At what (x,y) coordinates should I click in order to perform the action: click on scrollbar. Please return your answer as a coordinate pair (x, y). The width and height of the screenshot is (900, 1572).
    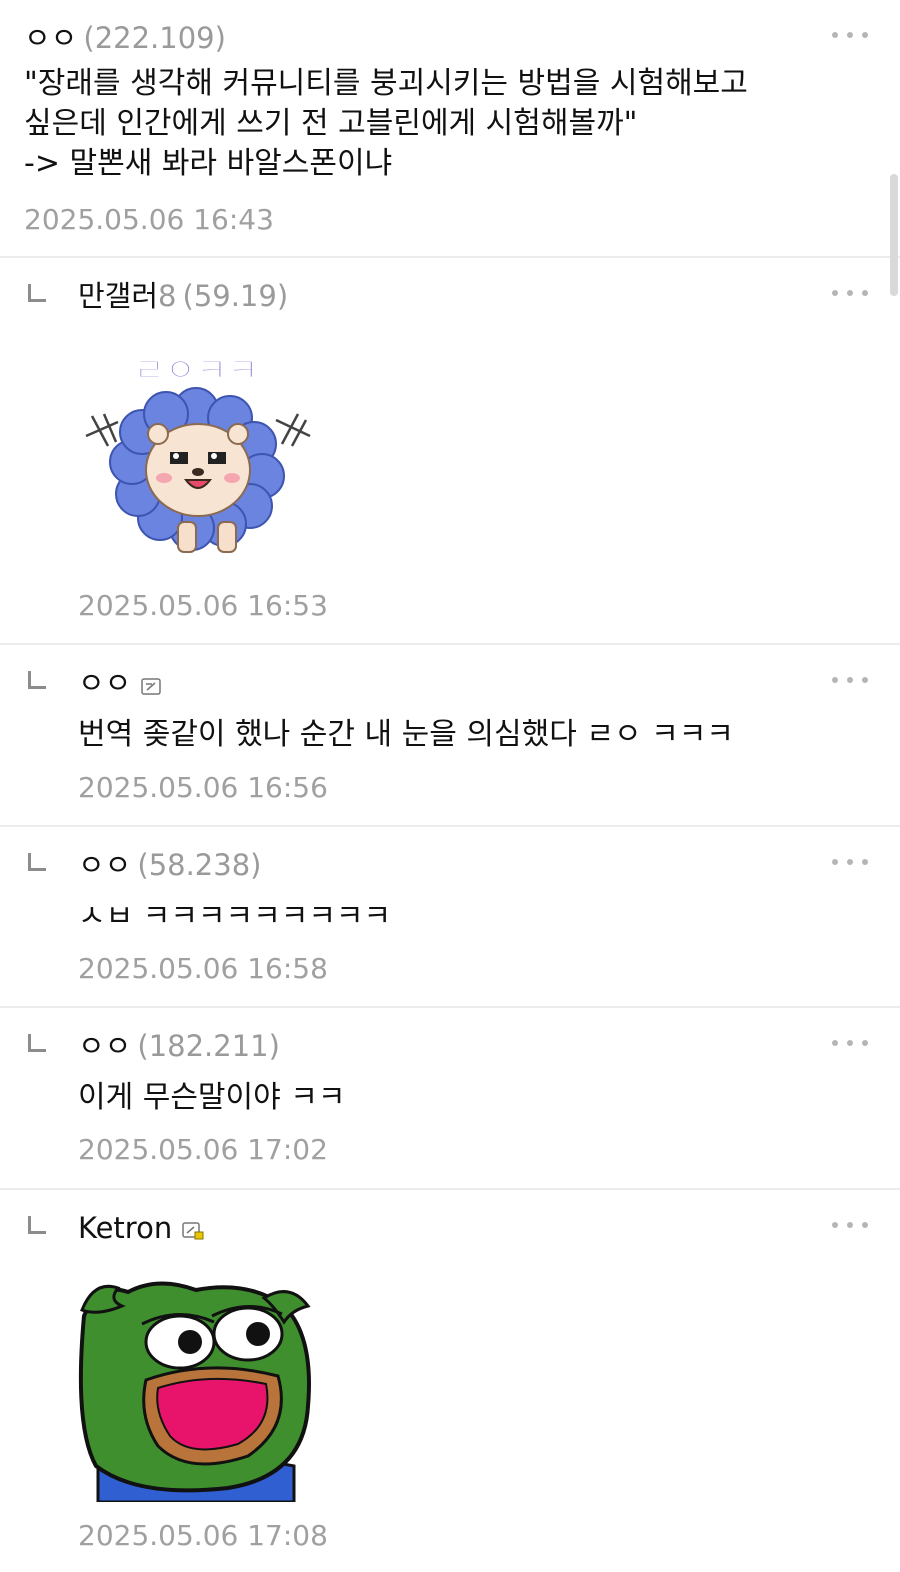
    Looking at the image, I should click on (894, 235).